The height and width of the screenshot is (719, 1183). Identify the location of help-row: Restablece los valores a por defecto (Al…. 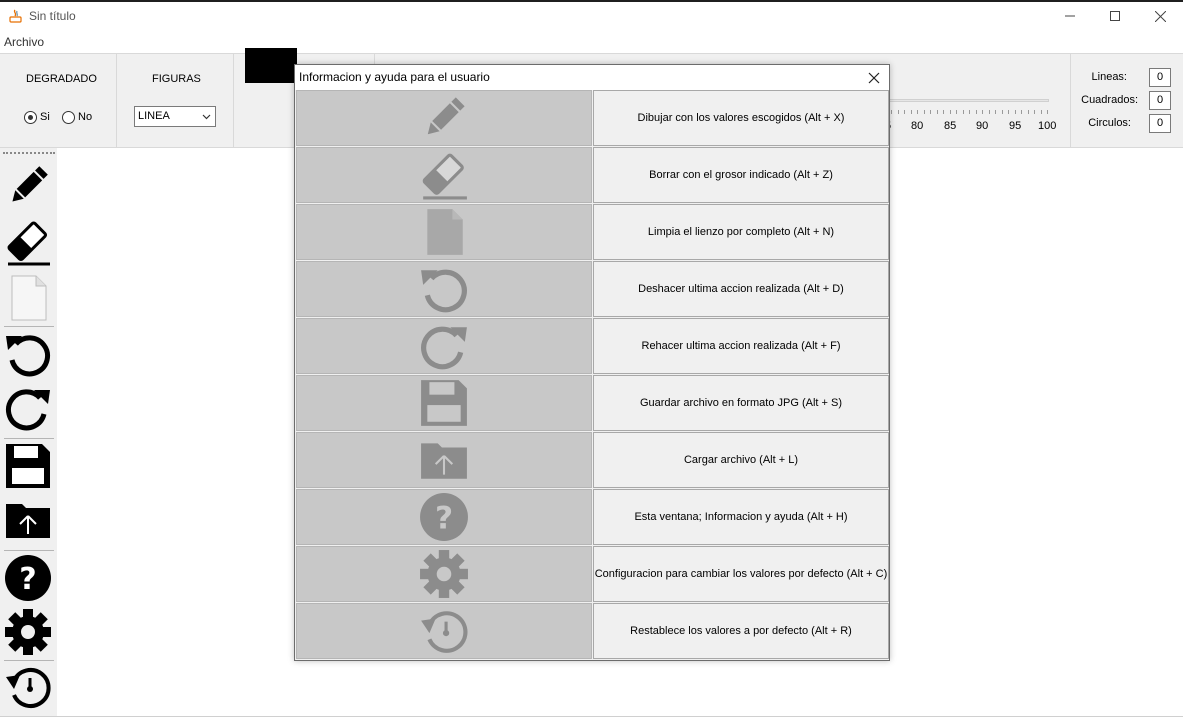
(592, 631).